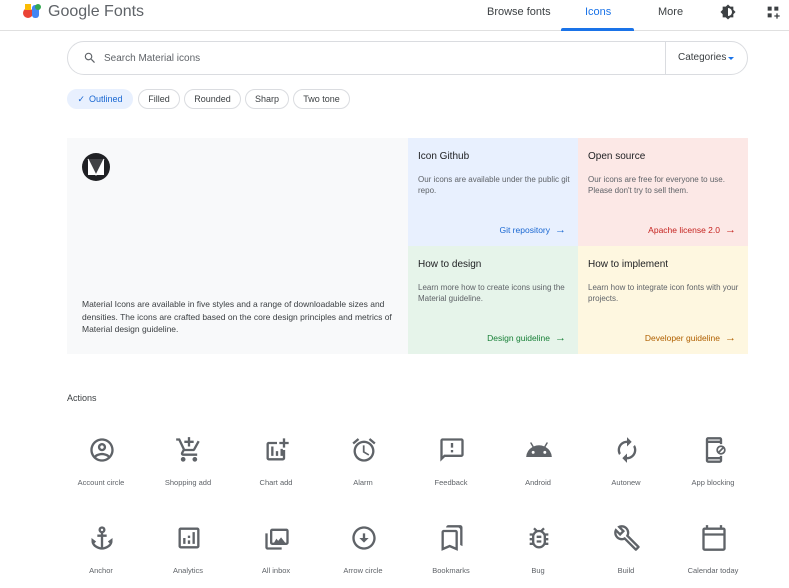 The height and width of the screenshot is (588, 789). What do you see at coordinates (363, 482) in the screenshot?
I see `icon-label: Alarm` at bounding box center [363, 482].